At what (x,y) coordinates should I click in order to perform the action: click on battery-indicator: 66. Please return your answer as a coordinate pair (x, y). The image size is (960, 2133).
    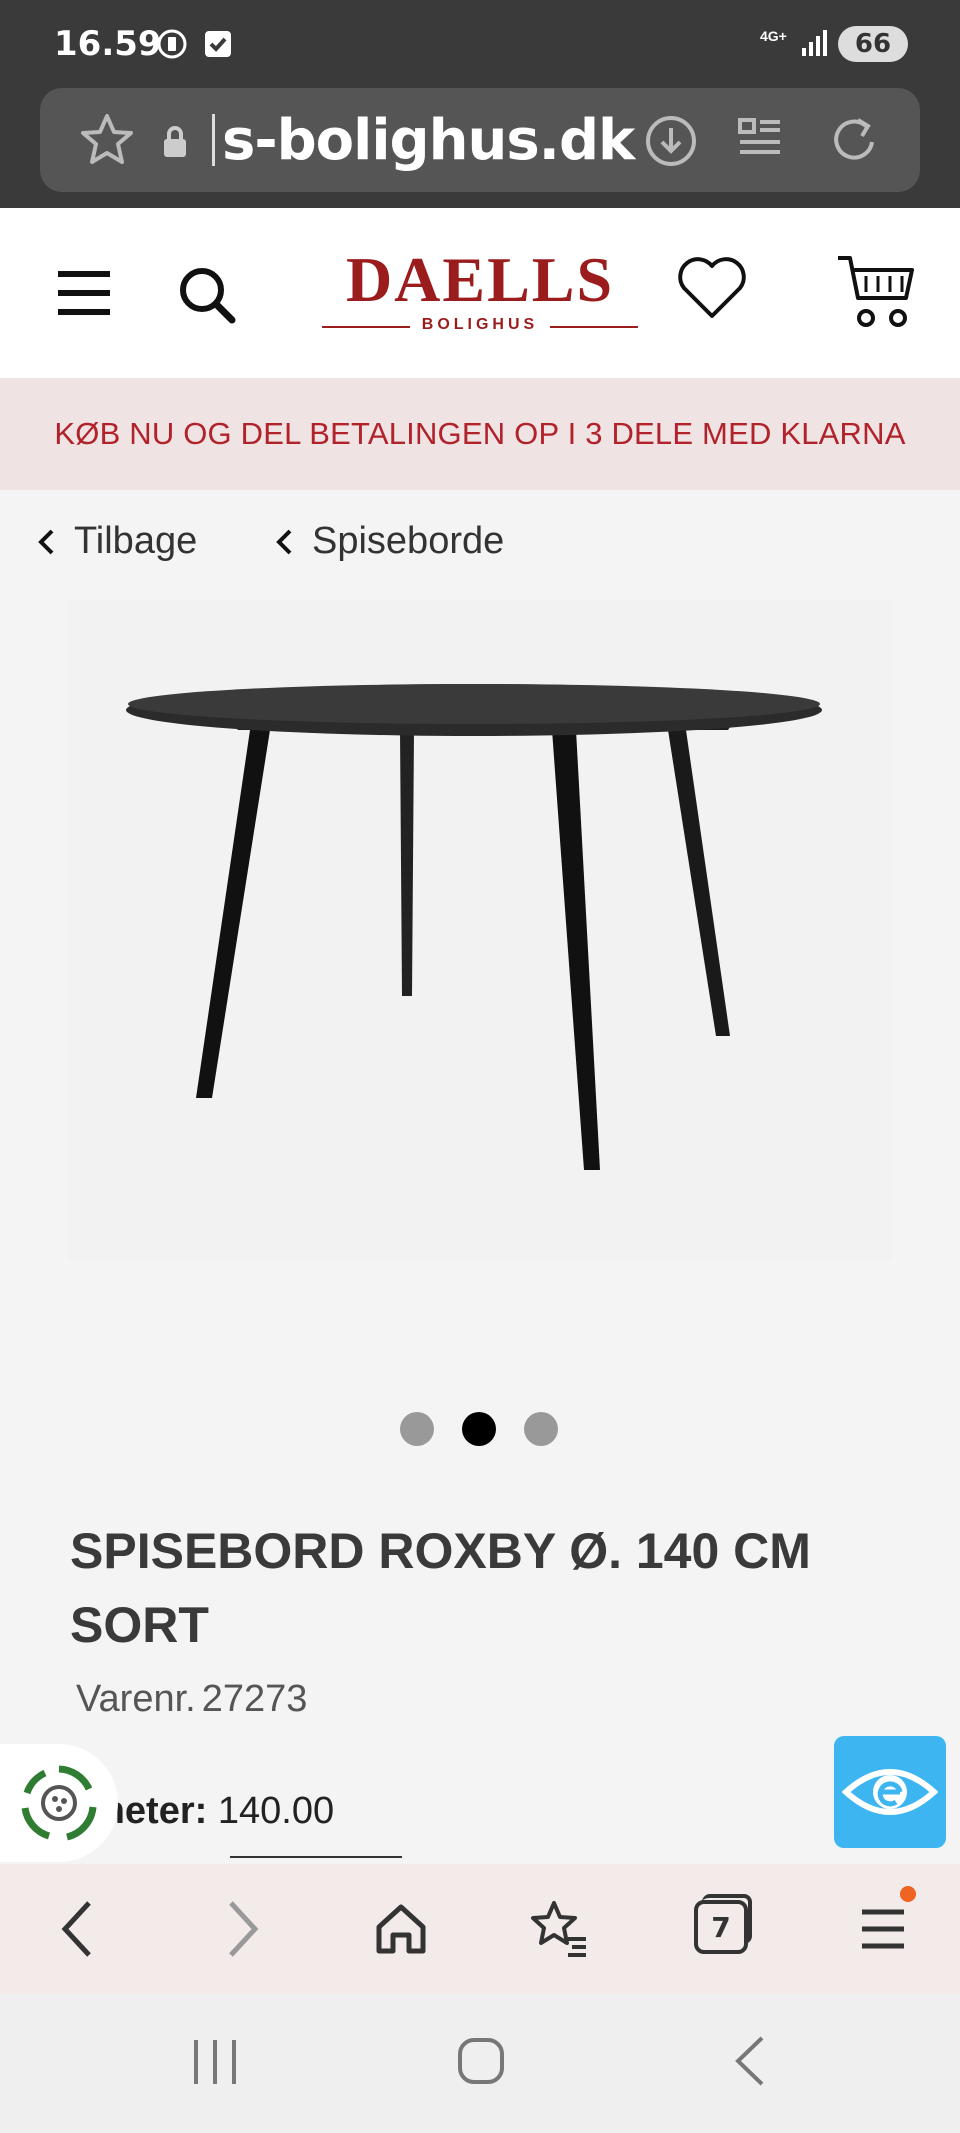
    Looking at the image, I should click on (873, 44).